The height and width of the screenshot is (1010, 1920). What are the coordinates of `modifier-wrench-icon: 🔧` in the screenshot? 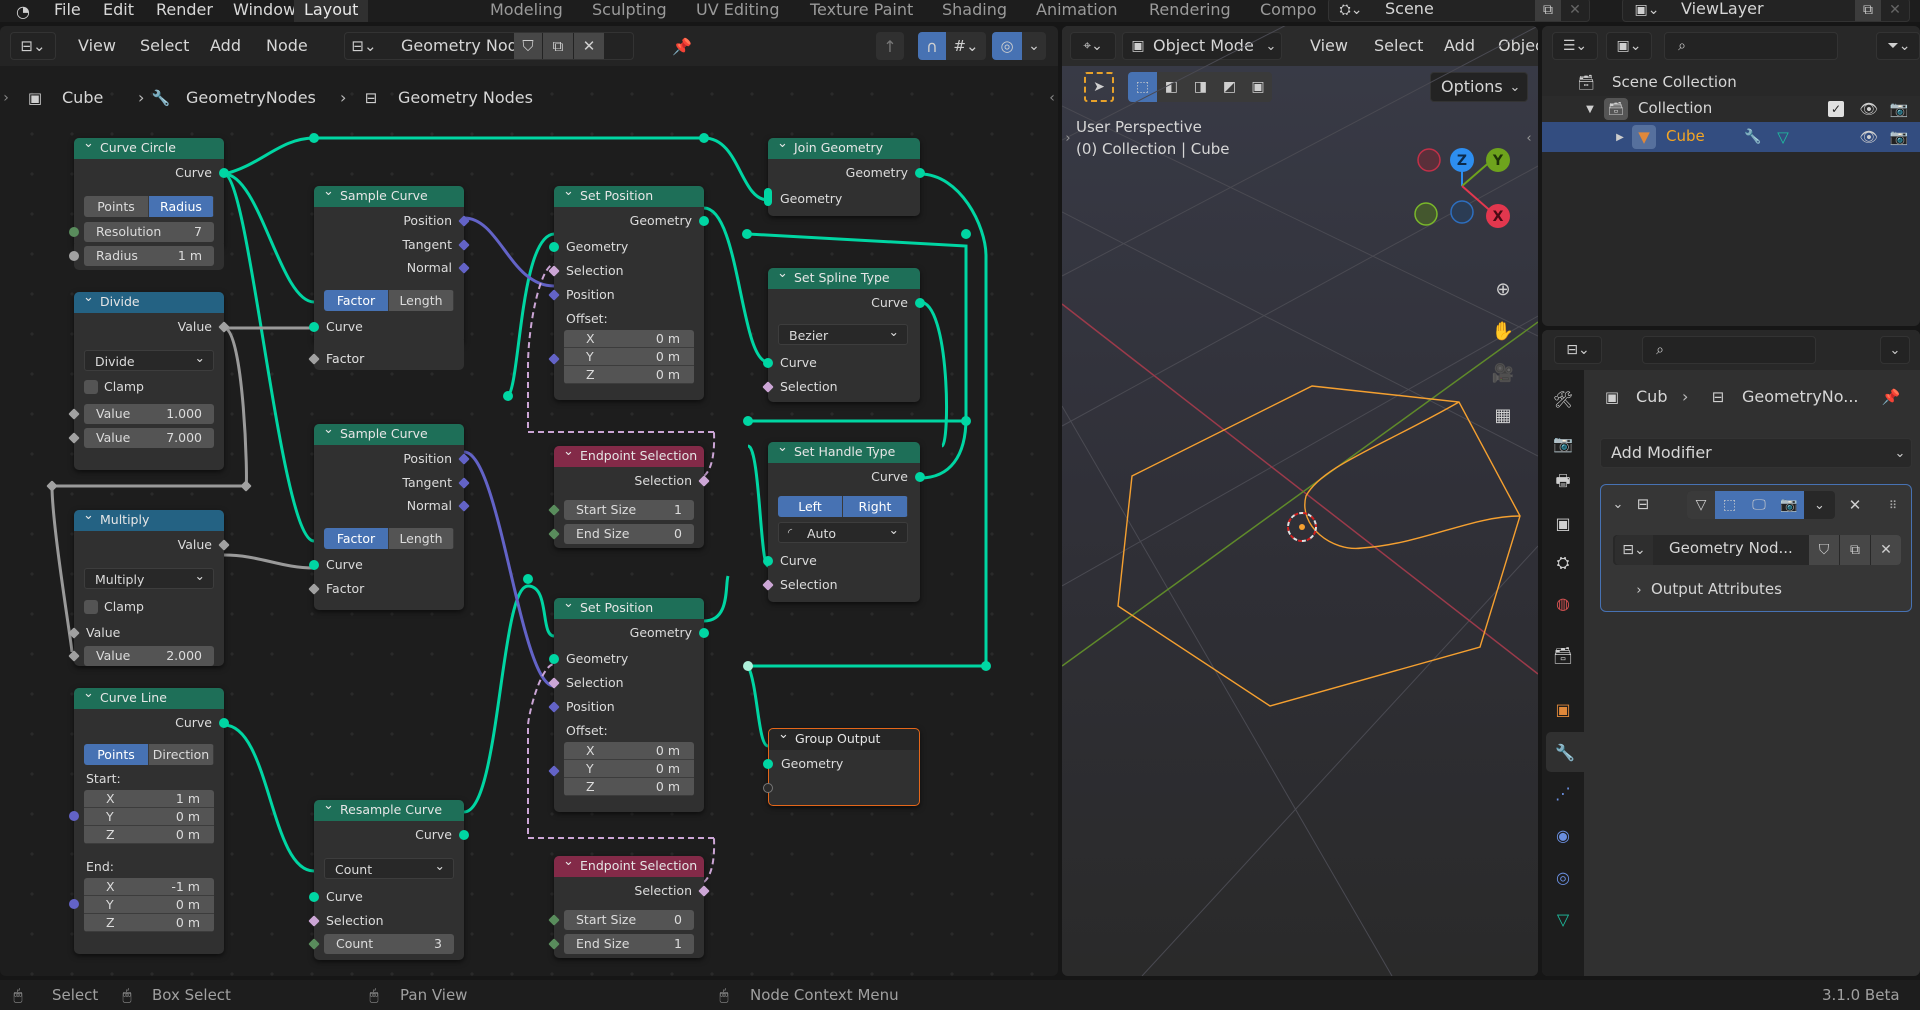 It's located at (1753, 137).